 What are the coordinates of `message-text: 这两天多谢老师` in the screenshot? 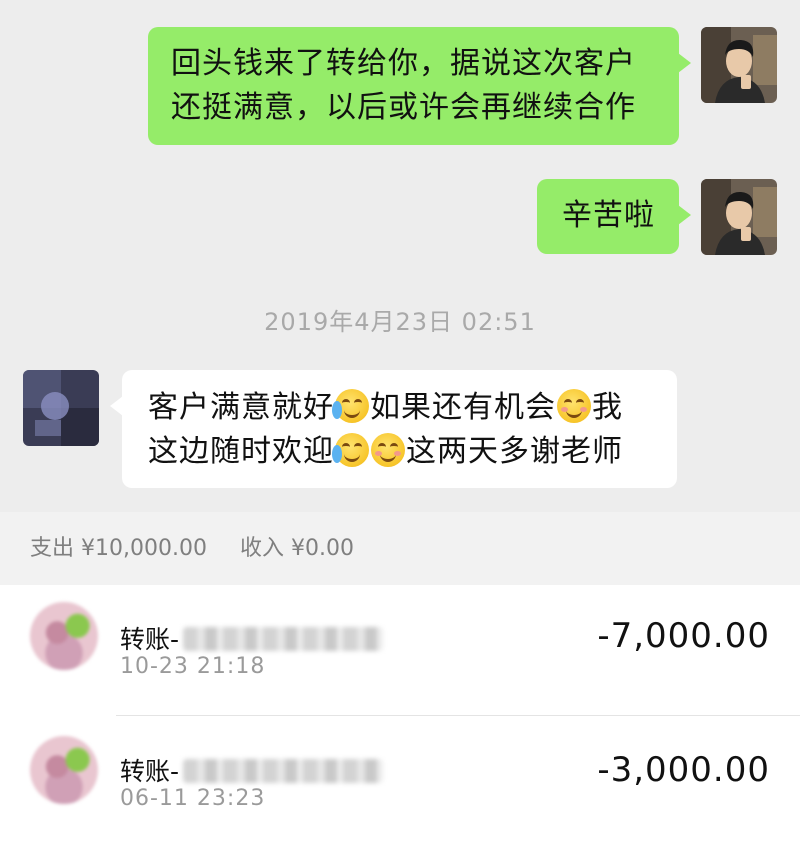 It's located at (514, 451).